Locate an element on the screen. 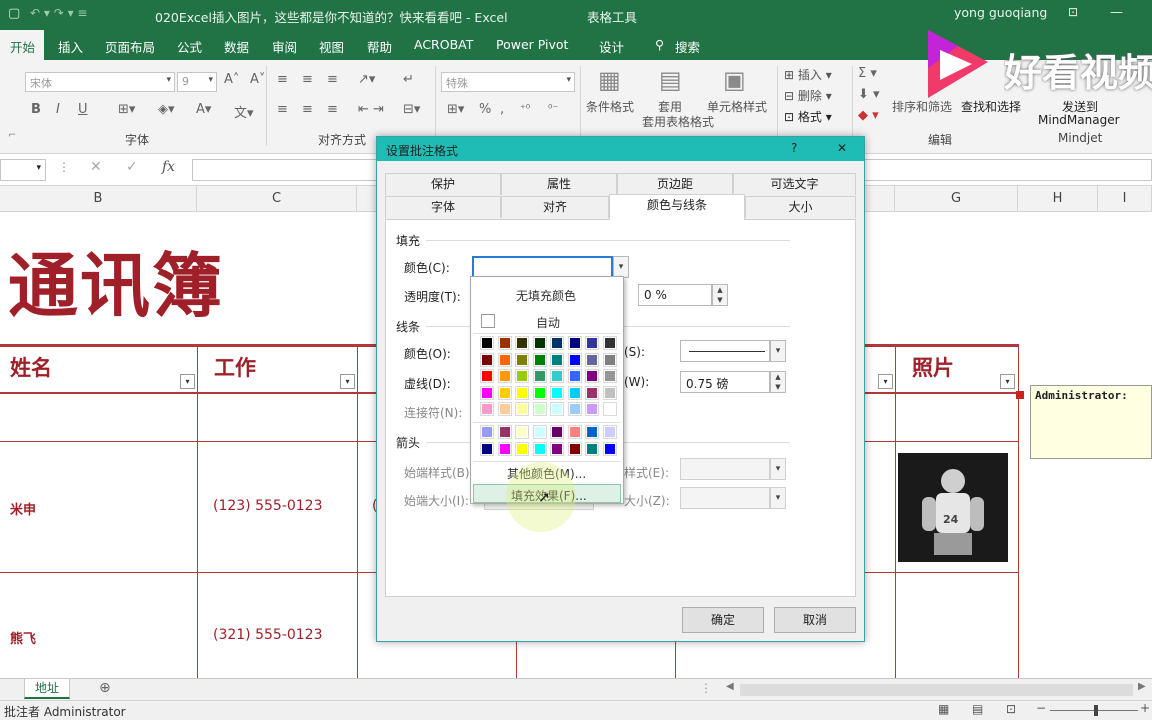  filter-photo-button: ▾ is located at coordinates (1007, 381).